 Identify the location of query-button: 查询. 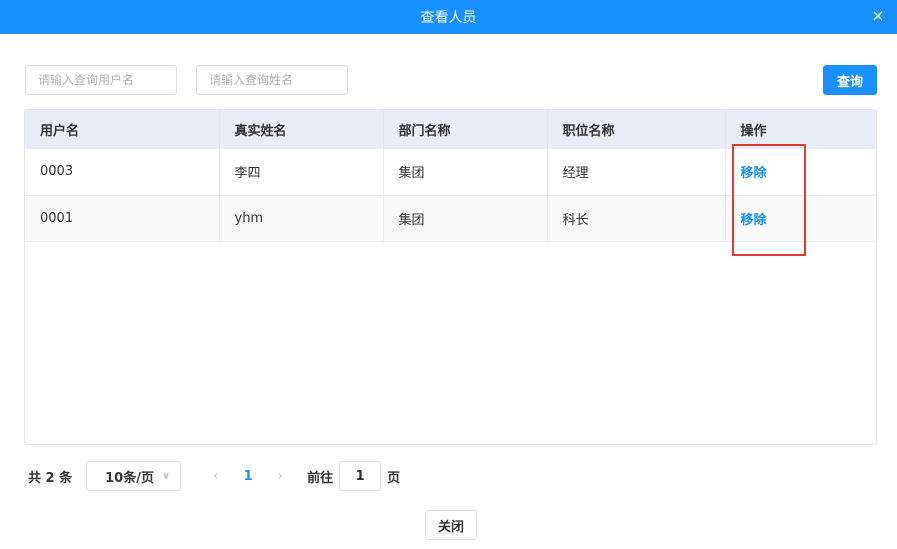
(850, 80).